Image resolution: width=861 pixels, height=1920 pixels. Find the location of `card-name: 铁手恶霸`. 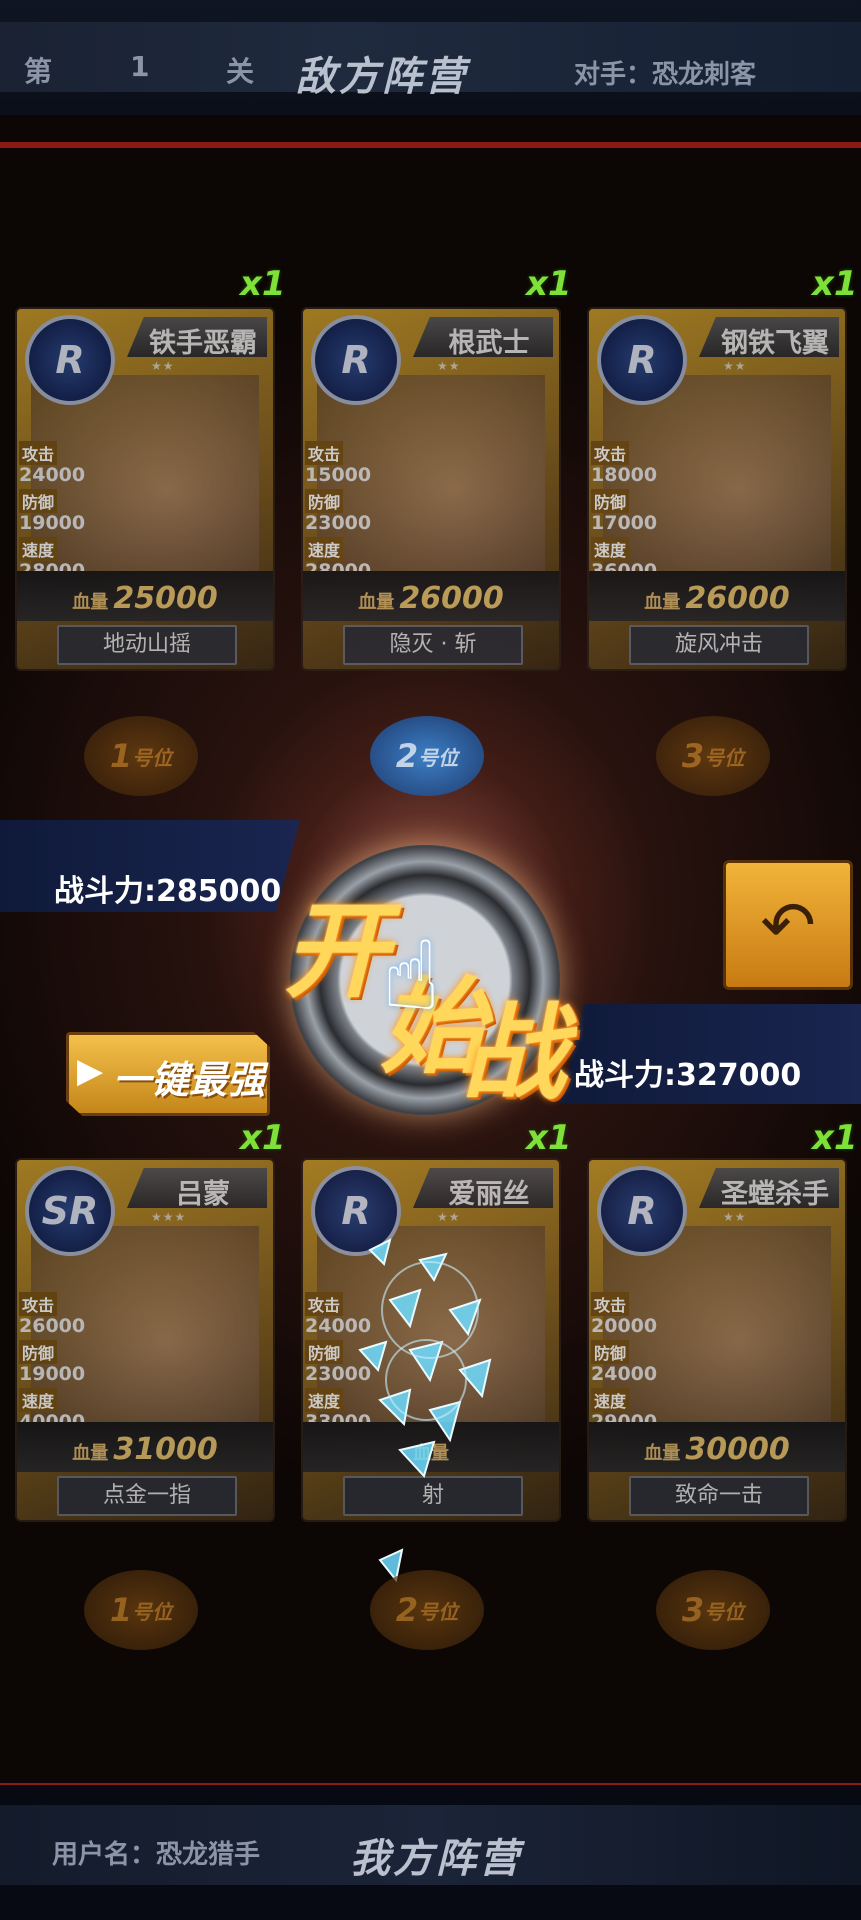

card-name: 铁手恶霸 is located at coordinates (203, 343).